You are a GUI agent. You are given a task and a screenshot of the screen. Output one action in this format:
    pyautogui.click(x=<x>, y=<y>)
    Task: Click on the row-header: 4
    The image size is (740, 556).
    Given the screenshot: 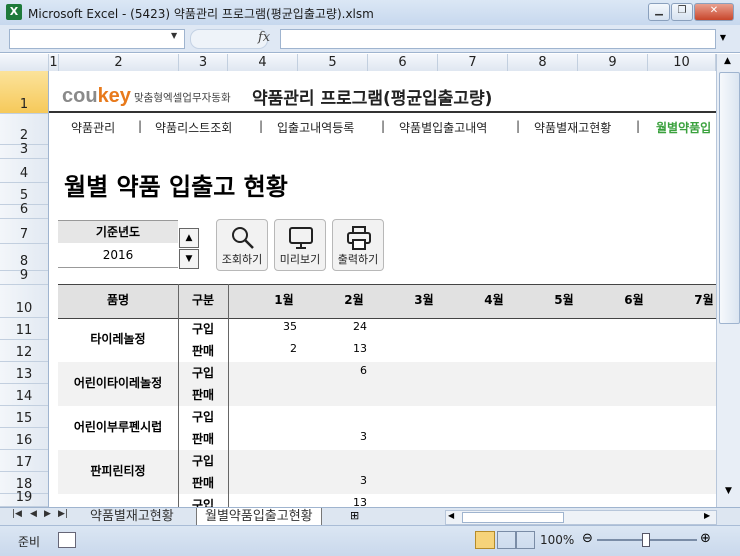 What is the action you would take?
    pyautogui.click(x=24, y=171)
    